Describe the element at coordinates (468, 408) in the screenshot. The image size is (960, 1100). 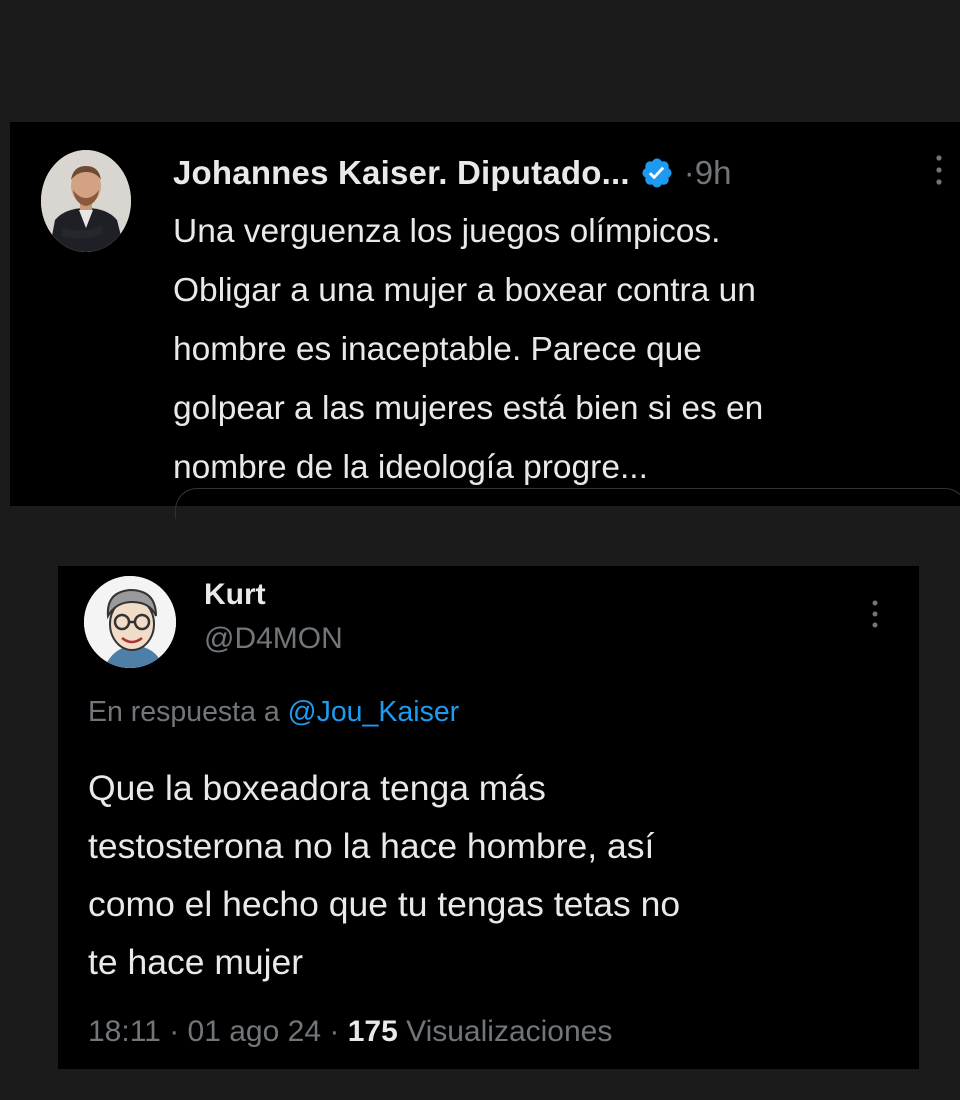
I see `tweet-line: golpear a las mujeres está bien si es en` at that location.